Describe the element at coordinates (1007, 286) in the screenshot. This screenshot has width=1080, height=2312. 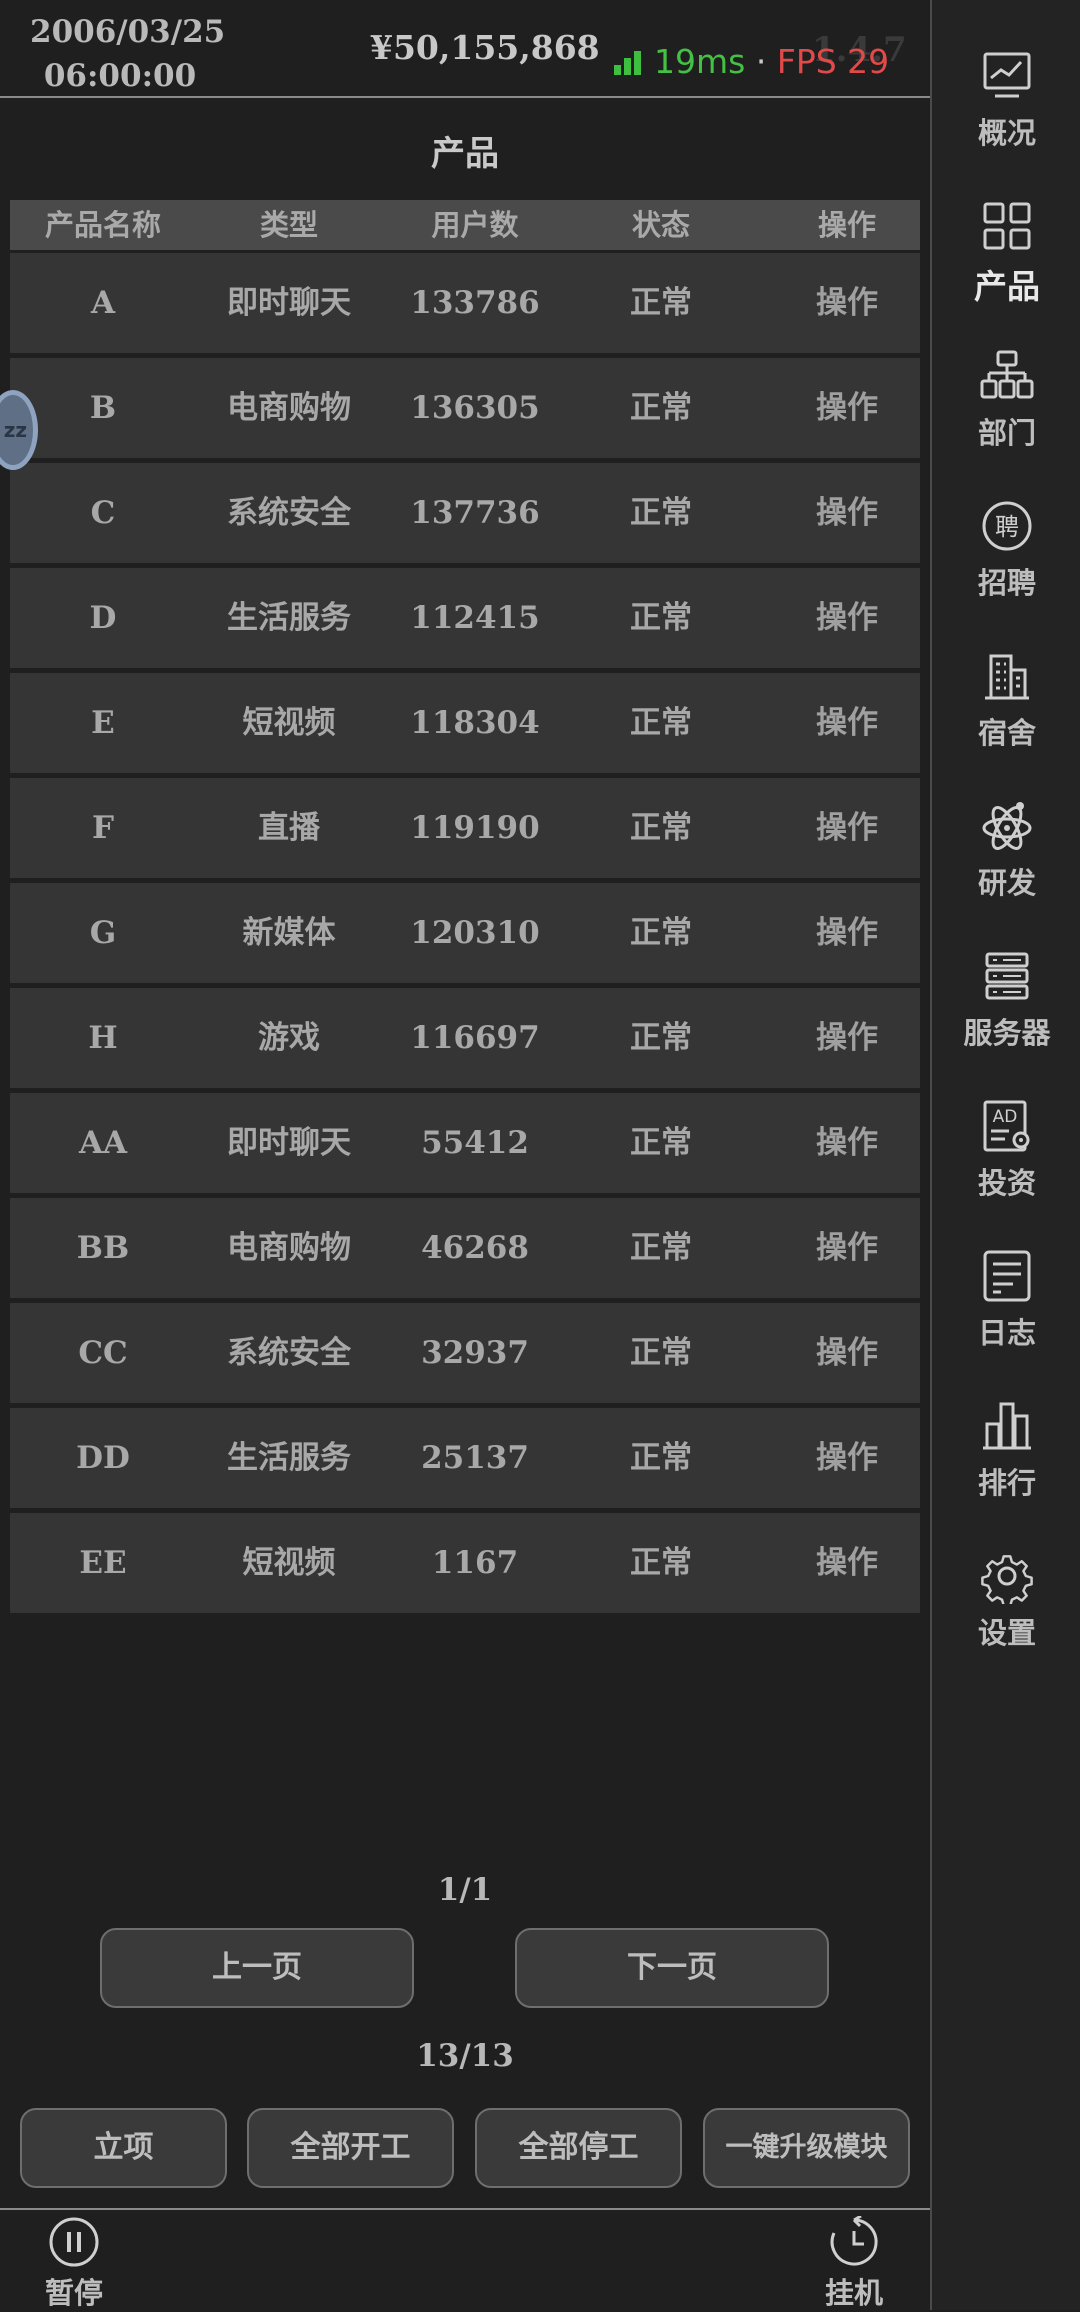
I see `sidebar-item-label: 产品` at that location.